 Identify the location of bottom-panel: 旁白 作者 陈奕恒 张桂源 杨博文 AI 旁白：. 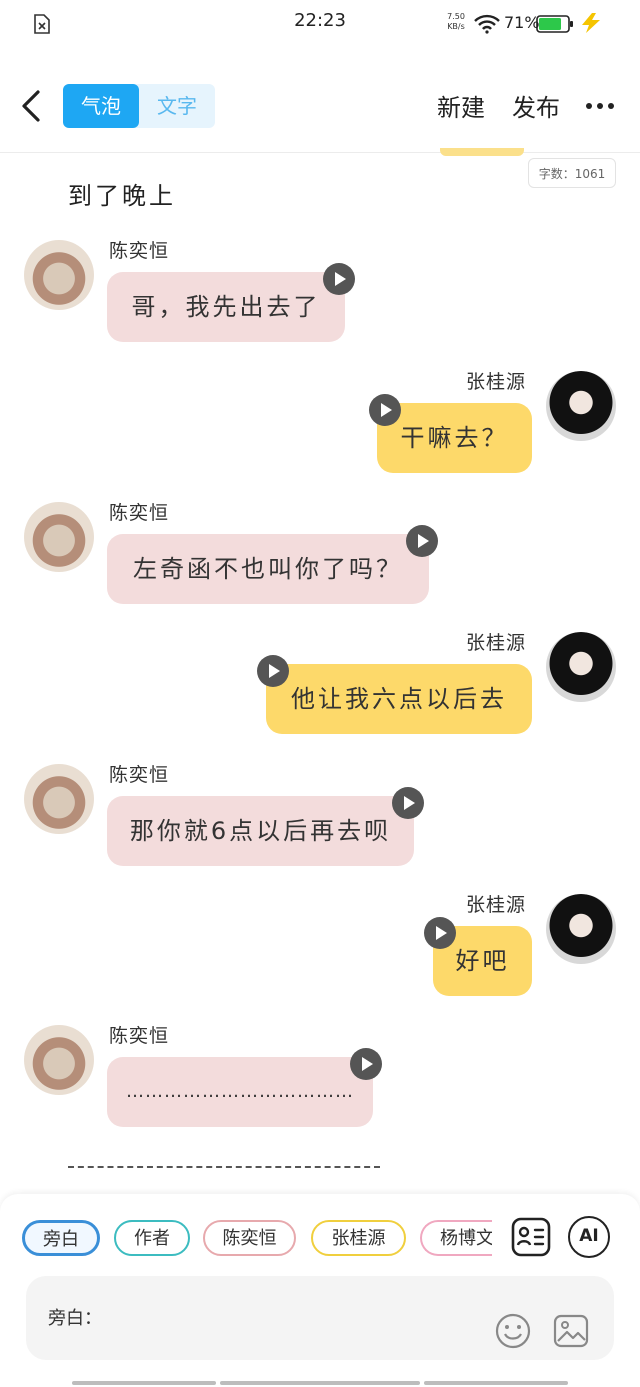
(320, 1290).